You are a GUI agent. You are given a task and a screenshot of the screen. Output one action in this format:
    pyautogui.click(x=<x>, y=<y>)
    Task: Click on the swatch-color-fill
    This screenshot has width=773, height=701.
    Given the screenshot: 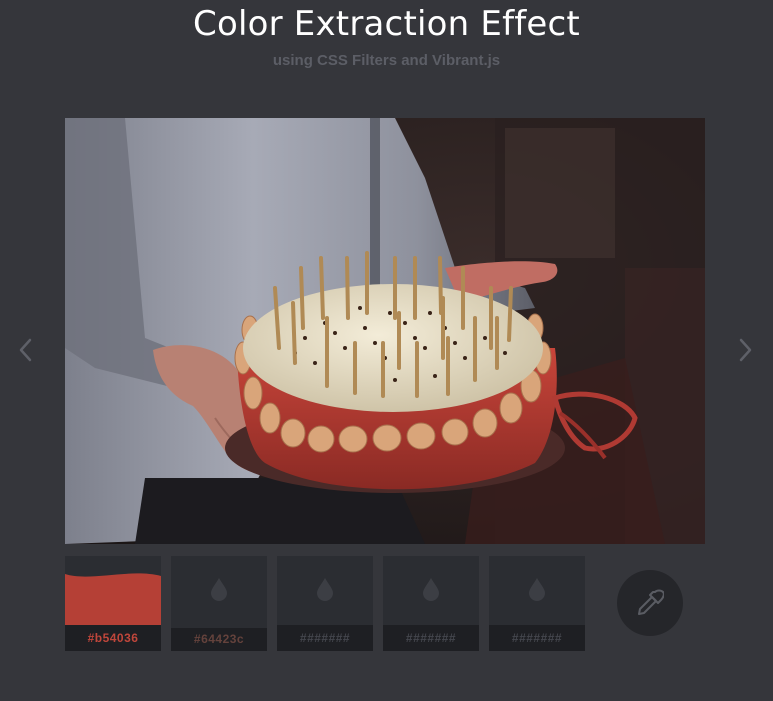 What is the action you would take?
    pyautogui.click(x=113, y=590)
    